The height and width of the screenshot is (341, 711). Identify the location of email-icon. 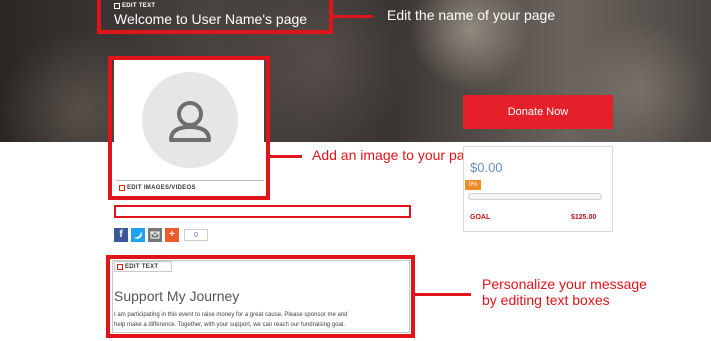
(155, 235).